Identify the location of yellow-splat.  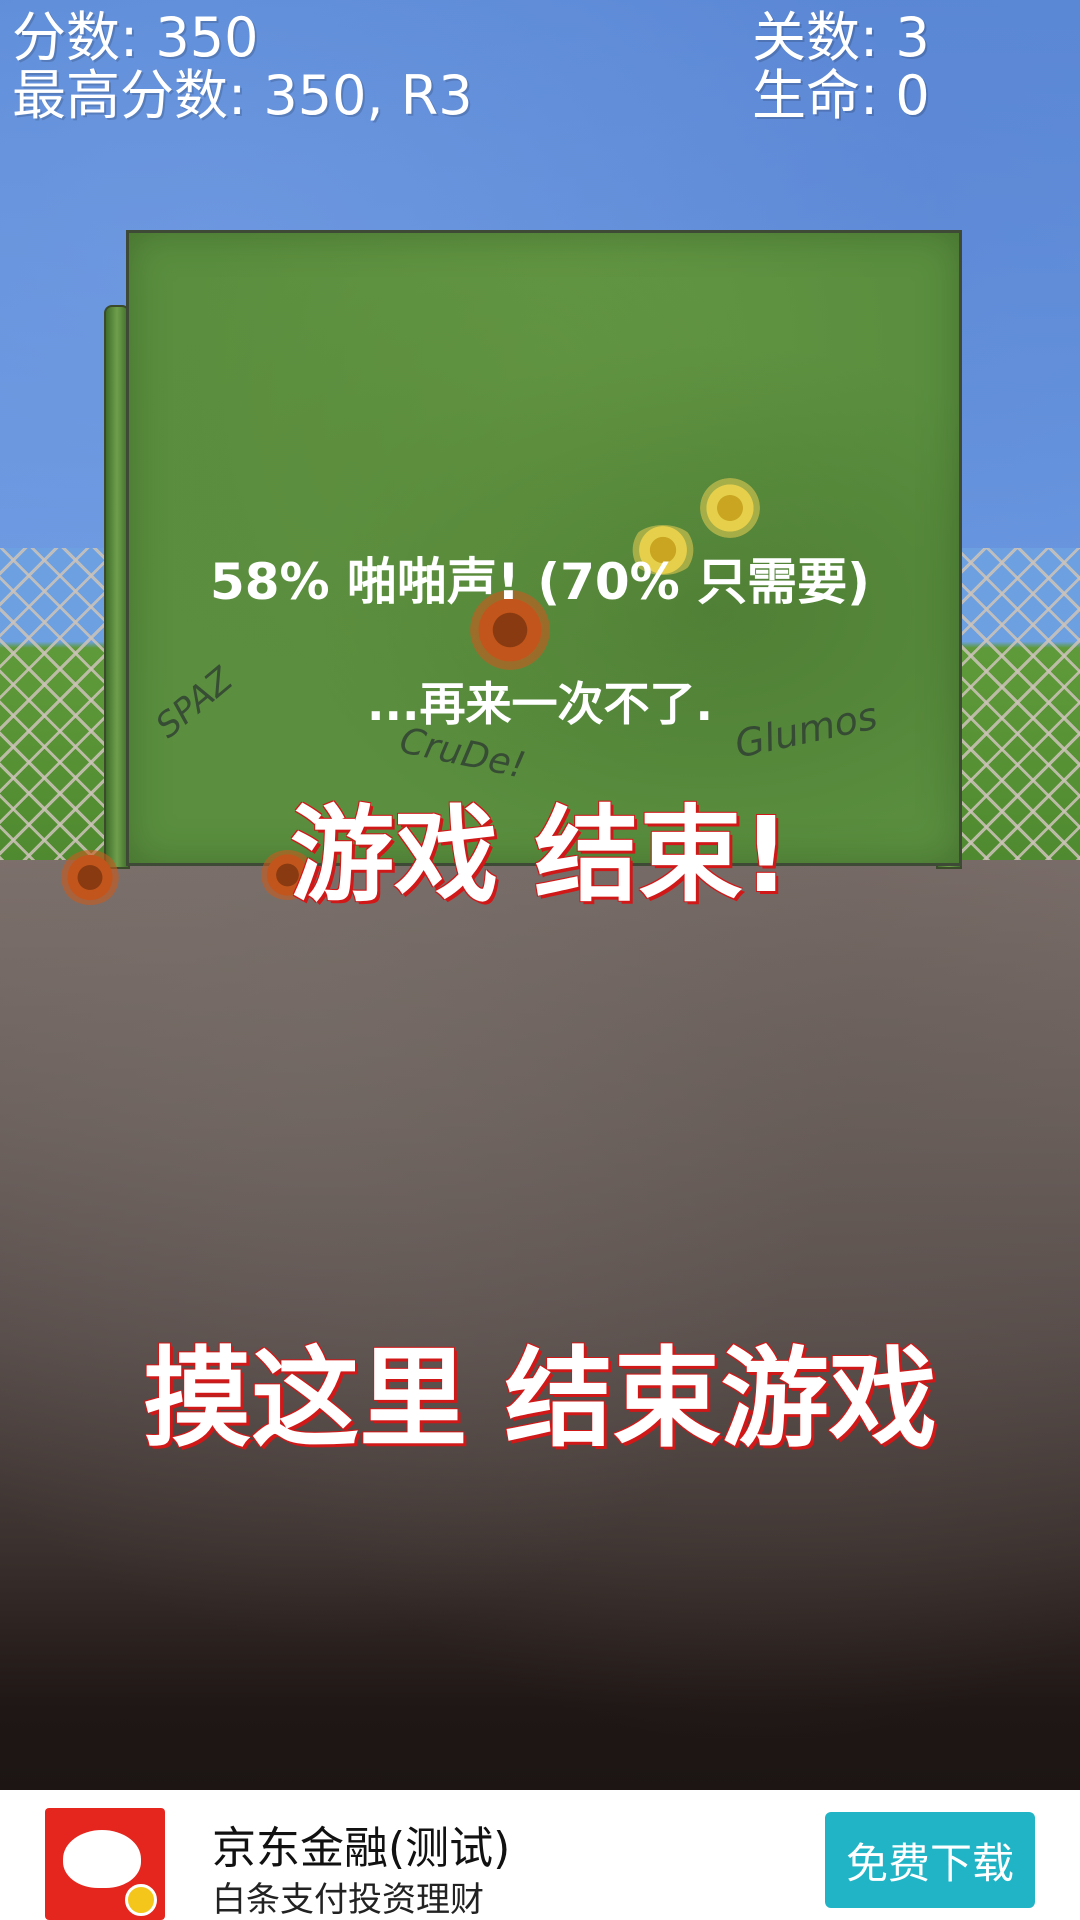
(730, 508).